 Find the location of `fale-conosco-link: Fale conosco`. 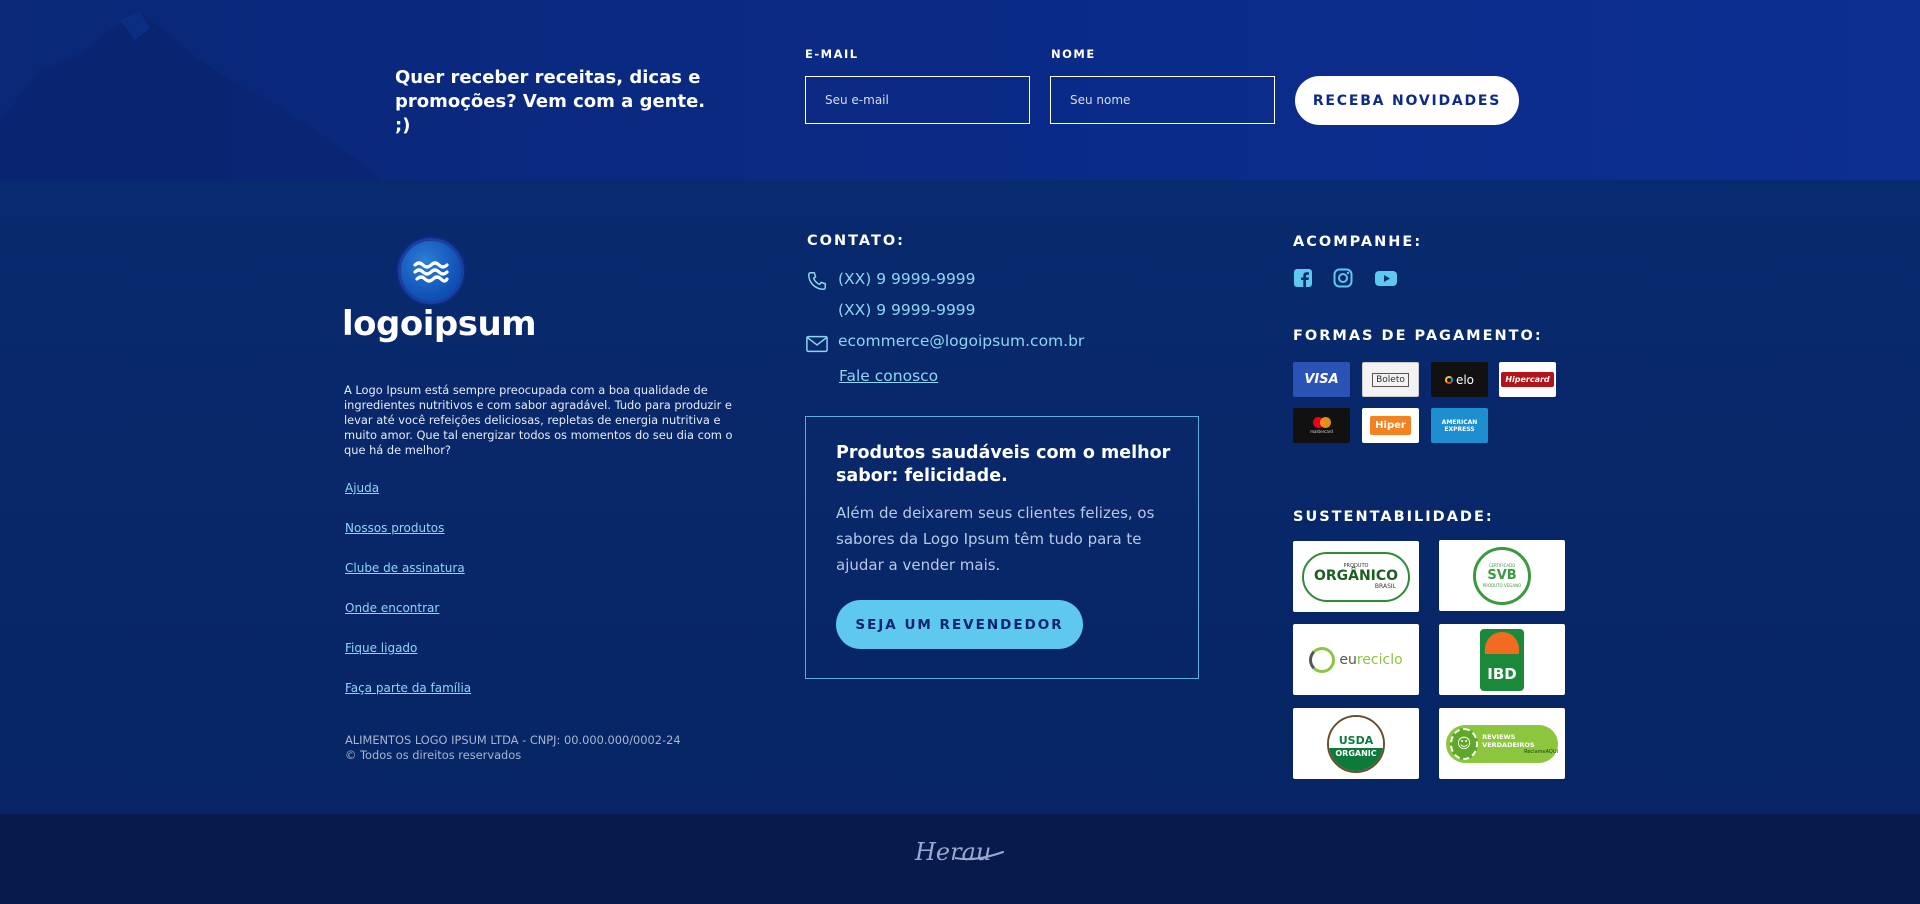

fale-conosco-link: Fale conosco is located at coordinates (888, 376).